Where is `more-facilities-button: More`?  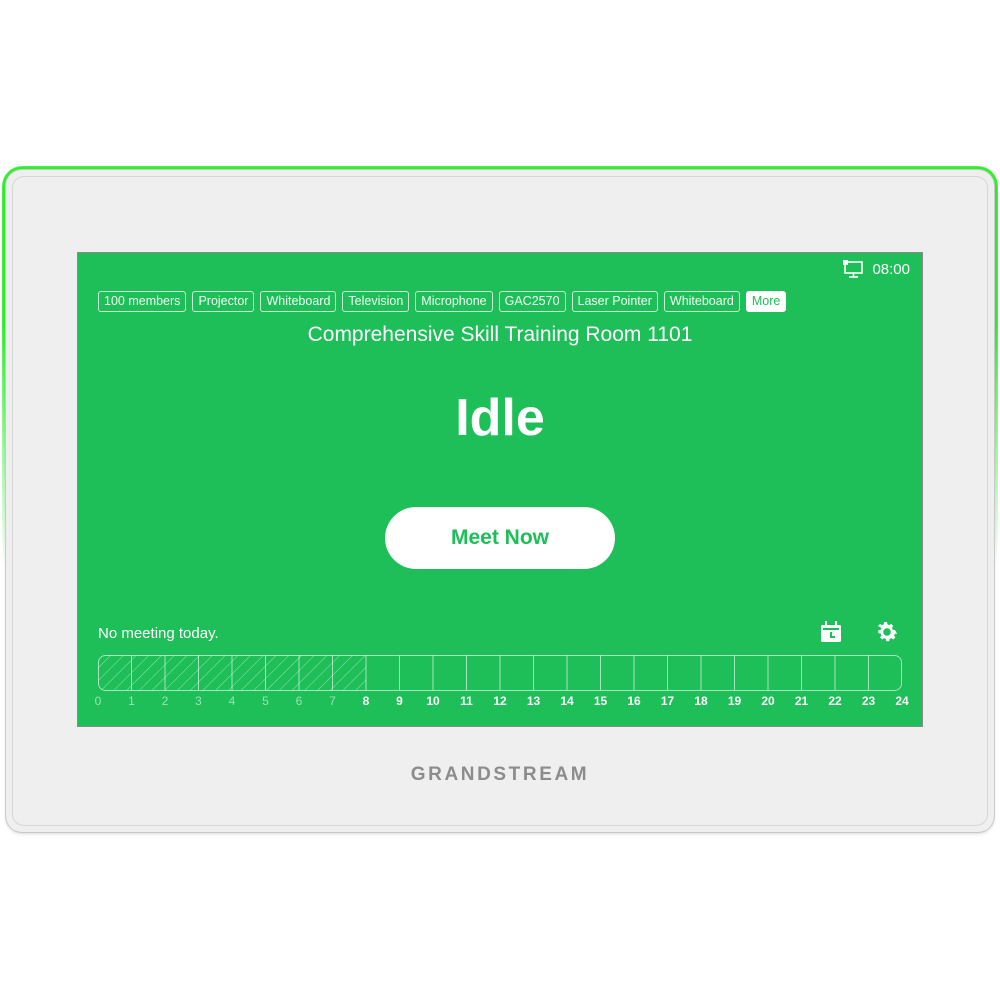
more-facilities-button: More is located at coordinates (766, 301).